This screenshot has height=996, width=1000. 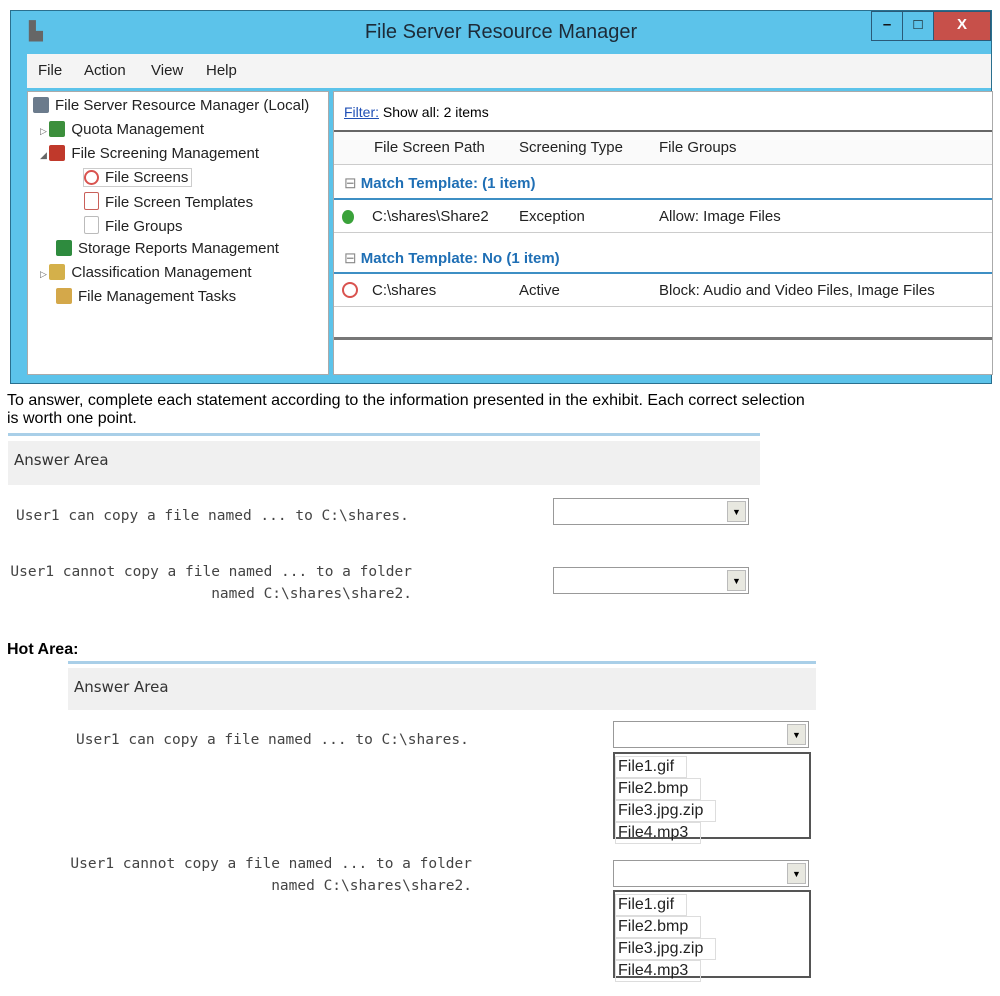 What do you see at coordinates (509, 71) in the screenshot?
I see `menu-bar: File Action View Help` at bounding box center [509, 71].